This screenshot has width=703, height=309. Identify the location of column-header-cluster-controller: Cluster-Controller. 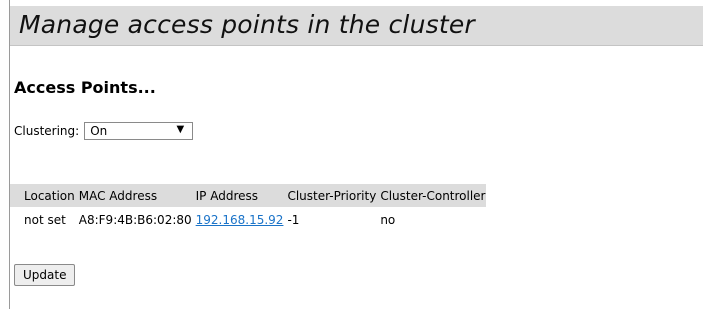
(431, 195).